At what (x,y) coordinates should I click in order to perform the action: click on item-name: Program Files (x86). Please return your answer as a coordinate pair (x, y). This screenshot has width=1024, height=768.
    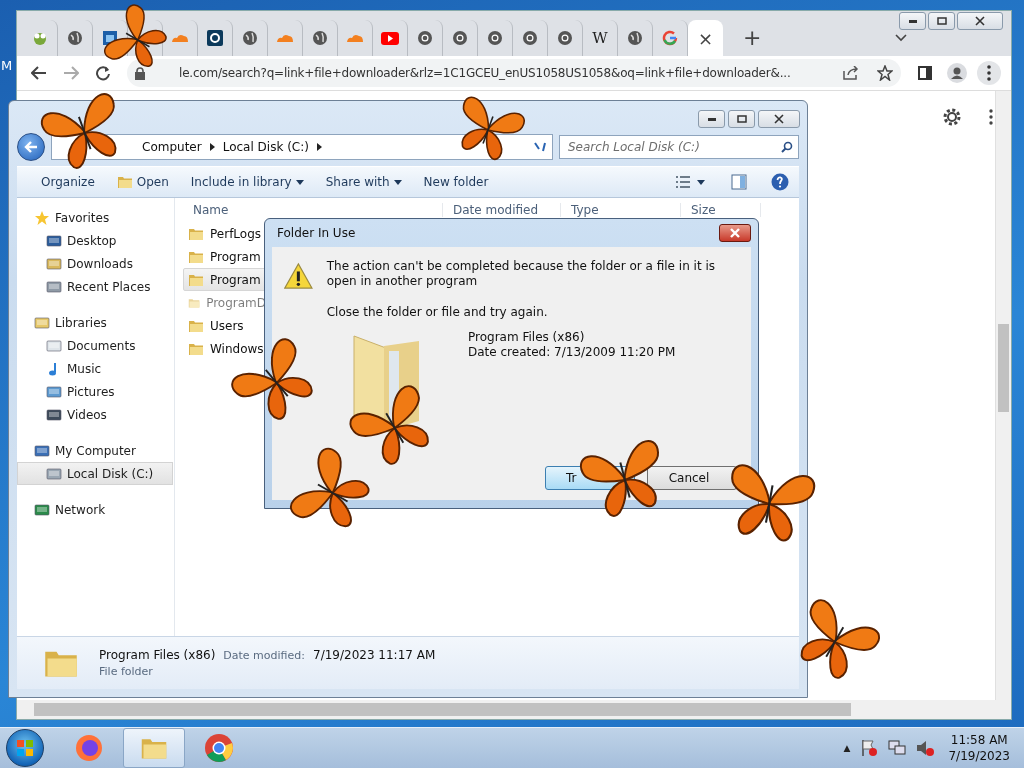
    Looking at the image, I should click on (157, 655).